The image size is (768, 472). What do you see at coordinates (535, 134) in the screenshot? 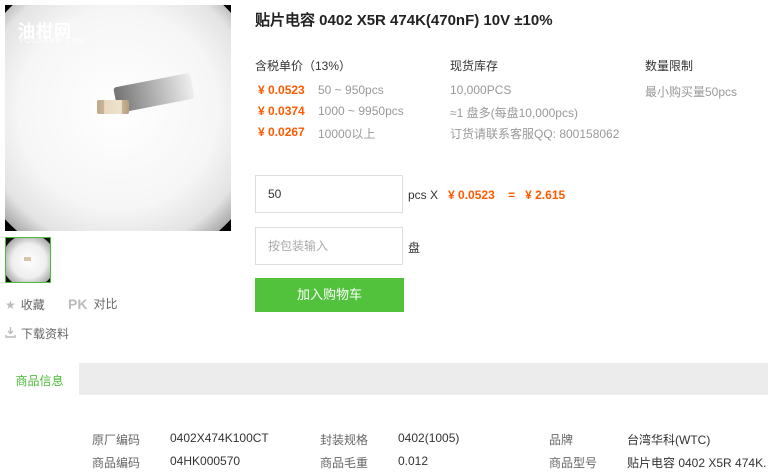
I see `stock-contact: 订货请联系客服QQ: 800158062` at bounding box center [535, 134].